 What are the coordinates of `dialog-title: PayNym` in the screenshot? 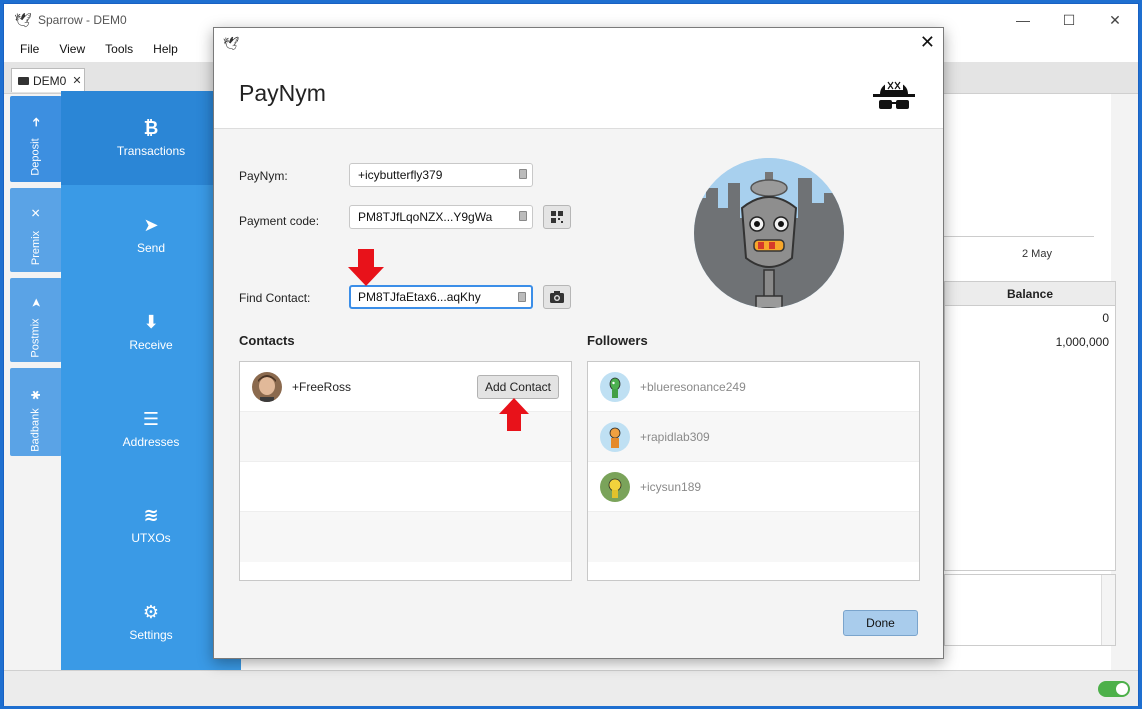 It's located at (282, 93).